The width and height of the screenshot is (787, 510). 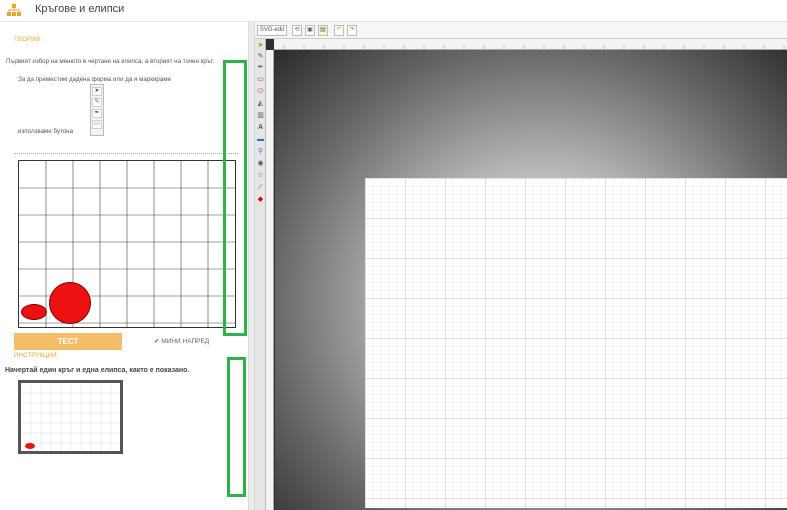 I want to click on shape-icon: ◆, so click(x=260, y=199).